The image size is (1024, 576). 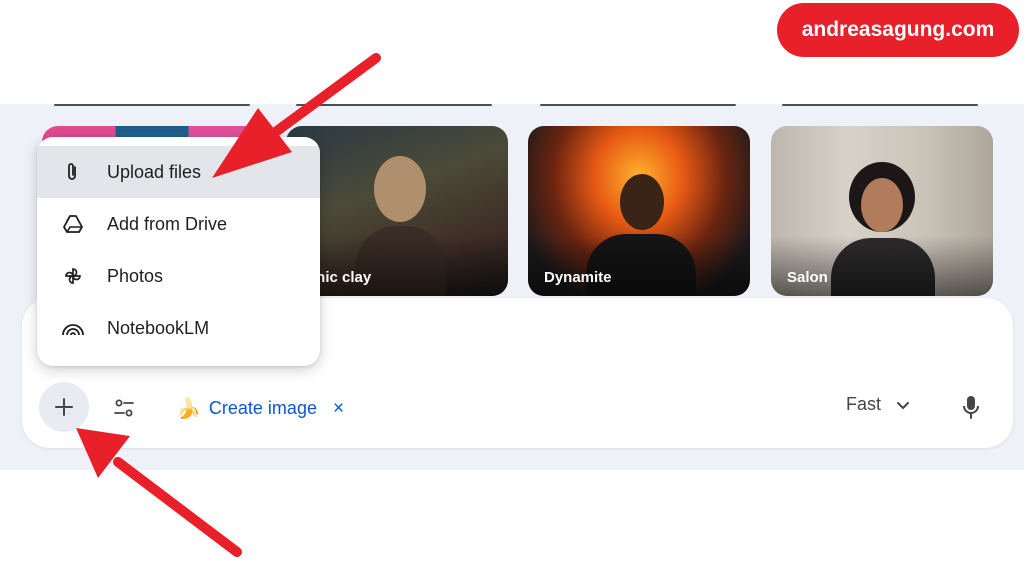 I want to click on tools-button, so click(x=124, y=408).